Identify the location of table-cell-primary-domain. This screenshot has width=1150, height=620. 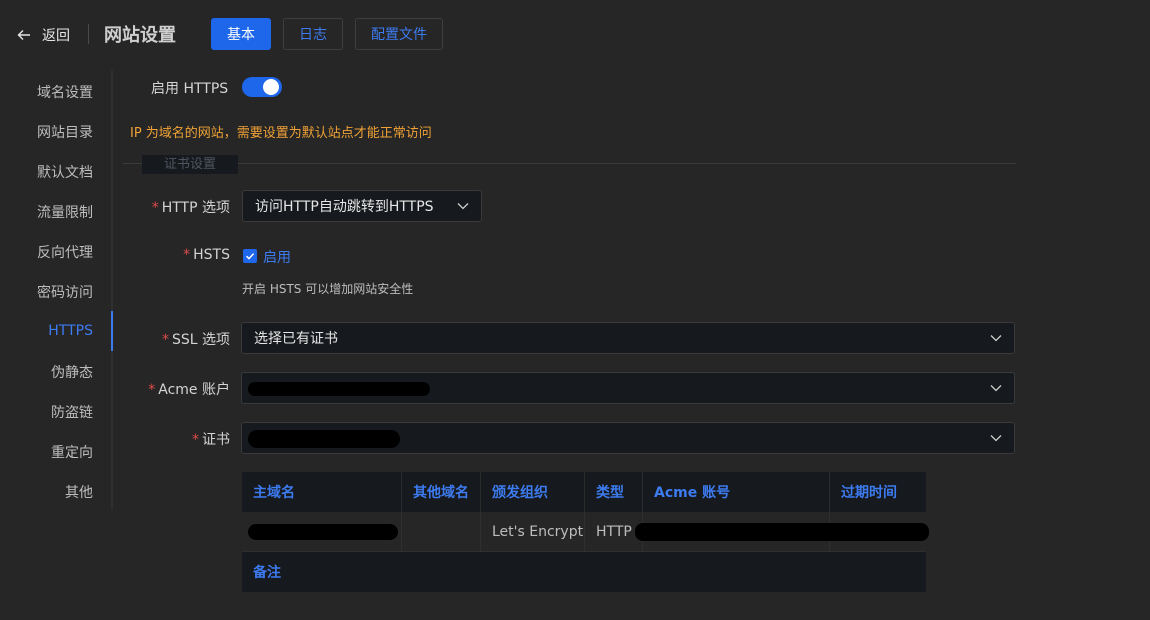
(322, 532).